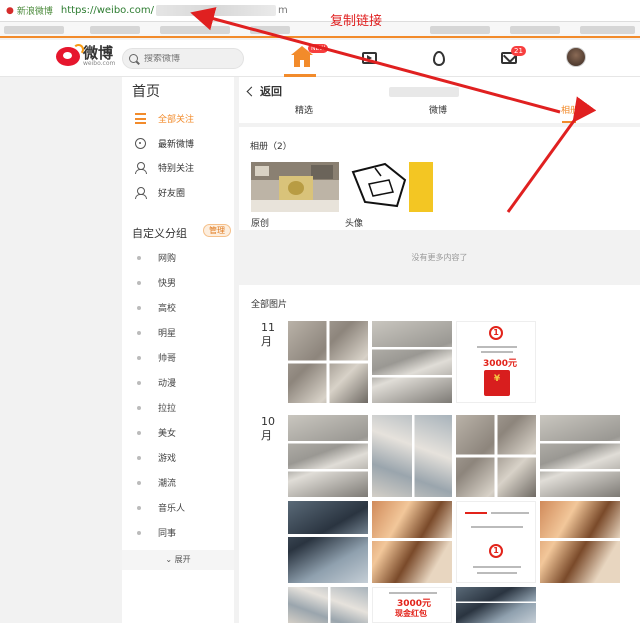  Describe the element at coordinates (295, 187) in the screenshot. I see `album-cover-original` at that location.